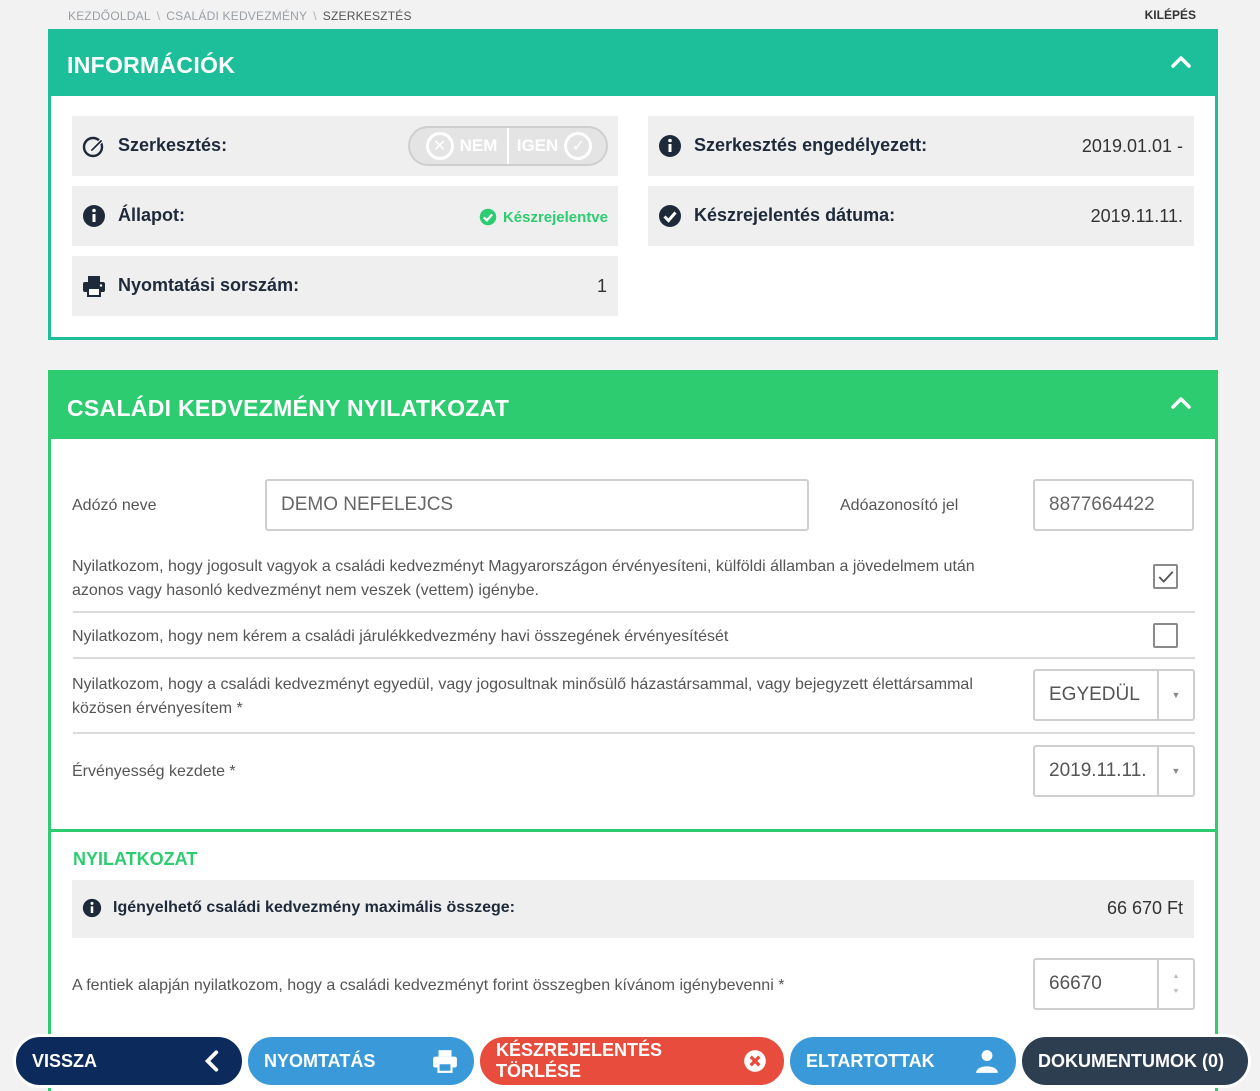 This screenshot has height=1091, width=1260. Describe the element at coordinates (439, 146) in the screenshot. I see `close-icon: ✕` at that location.